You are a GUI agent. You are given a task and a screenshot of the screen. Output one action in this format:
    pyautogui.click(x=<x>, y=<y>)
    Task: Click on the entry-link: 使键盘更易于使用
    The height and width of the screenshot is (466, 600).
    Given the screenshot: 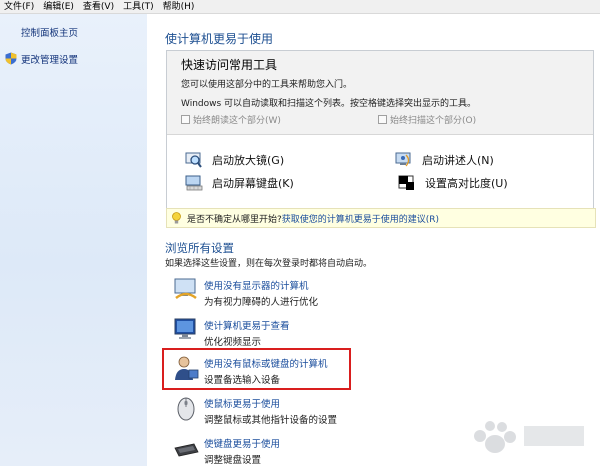 What is the action you would take?
    pyautogui.click(x=242, y=443)
    